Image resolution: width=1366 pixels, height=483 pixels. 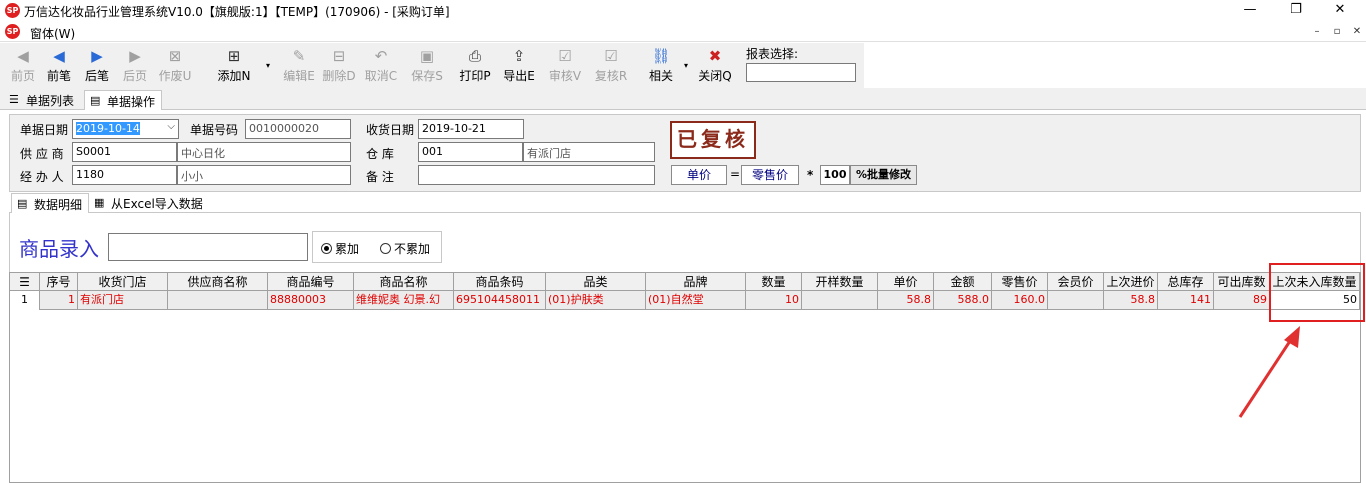 I want to click on prev-page-button: ◀ 前页, so click(x=23, y=66).